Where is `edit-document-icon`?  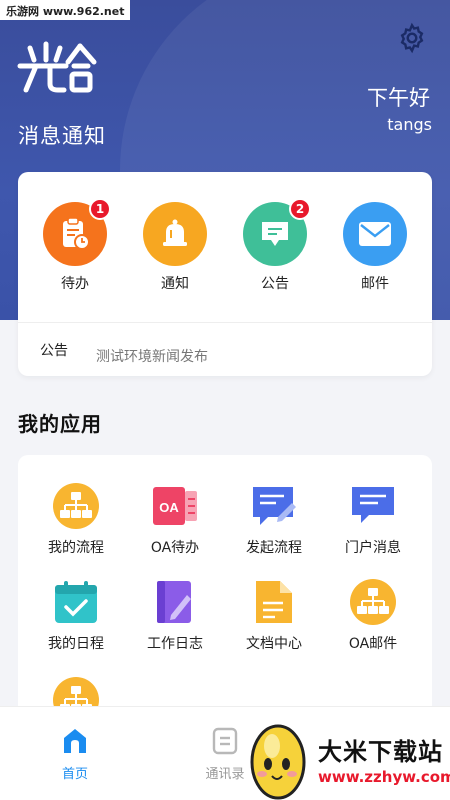
edit-document-icon is located at coordinates (274, 506).